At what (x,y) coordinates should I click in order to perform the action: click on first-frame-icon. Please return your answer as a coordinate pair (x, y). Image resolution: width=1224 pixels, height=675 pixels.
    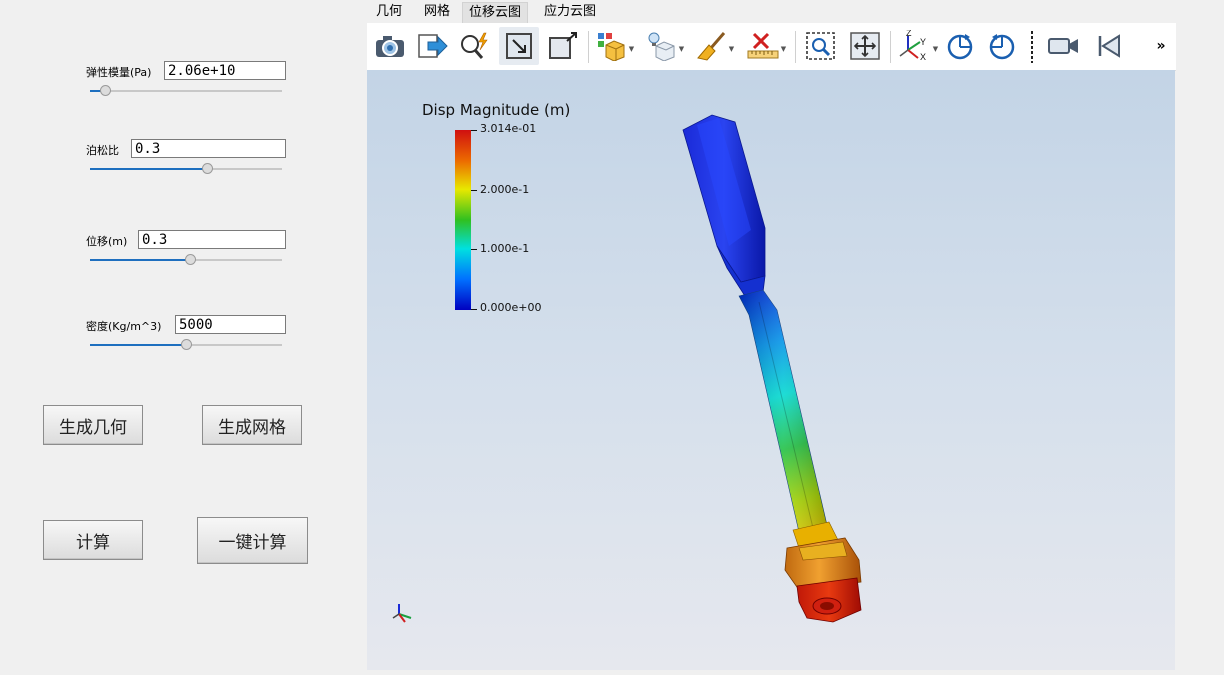
    Looking at the image, I should click on (1109, 46).